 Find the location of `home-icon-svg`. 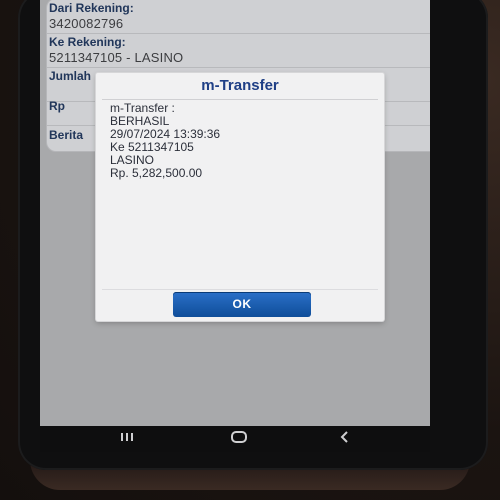

home-icon-svg is located at coordinates (239, 437).